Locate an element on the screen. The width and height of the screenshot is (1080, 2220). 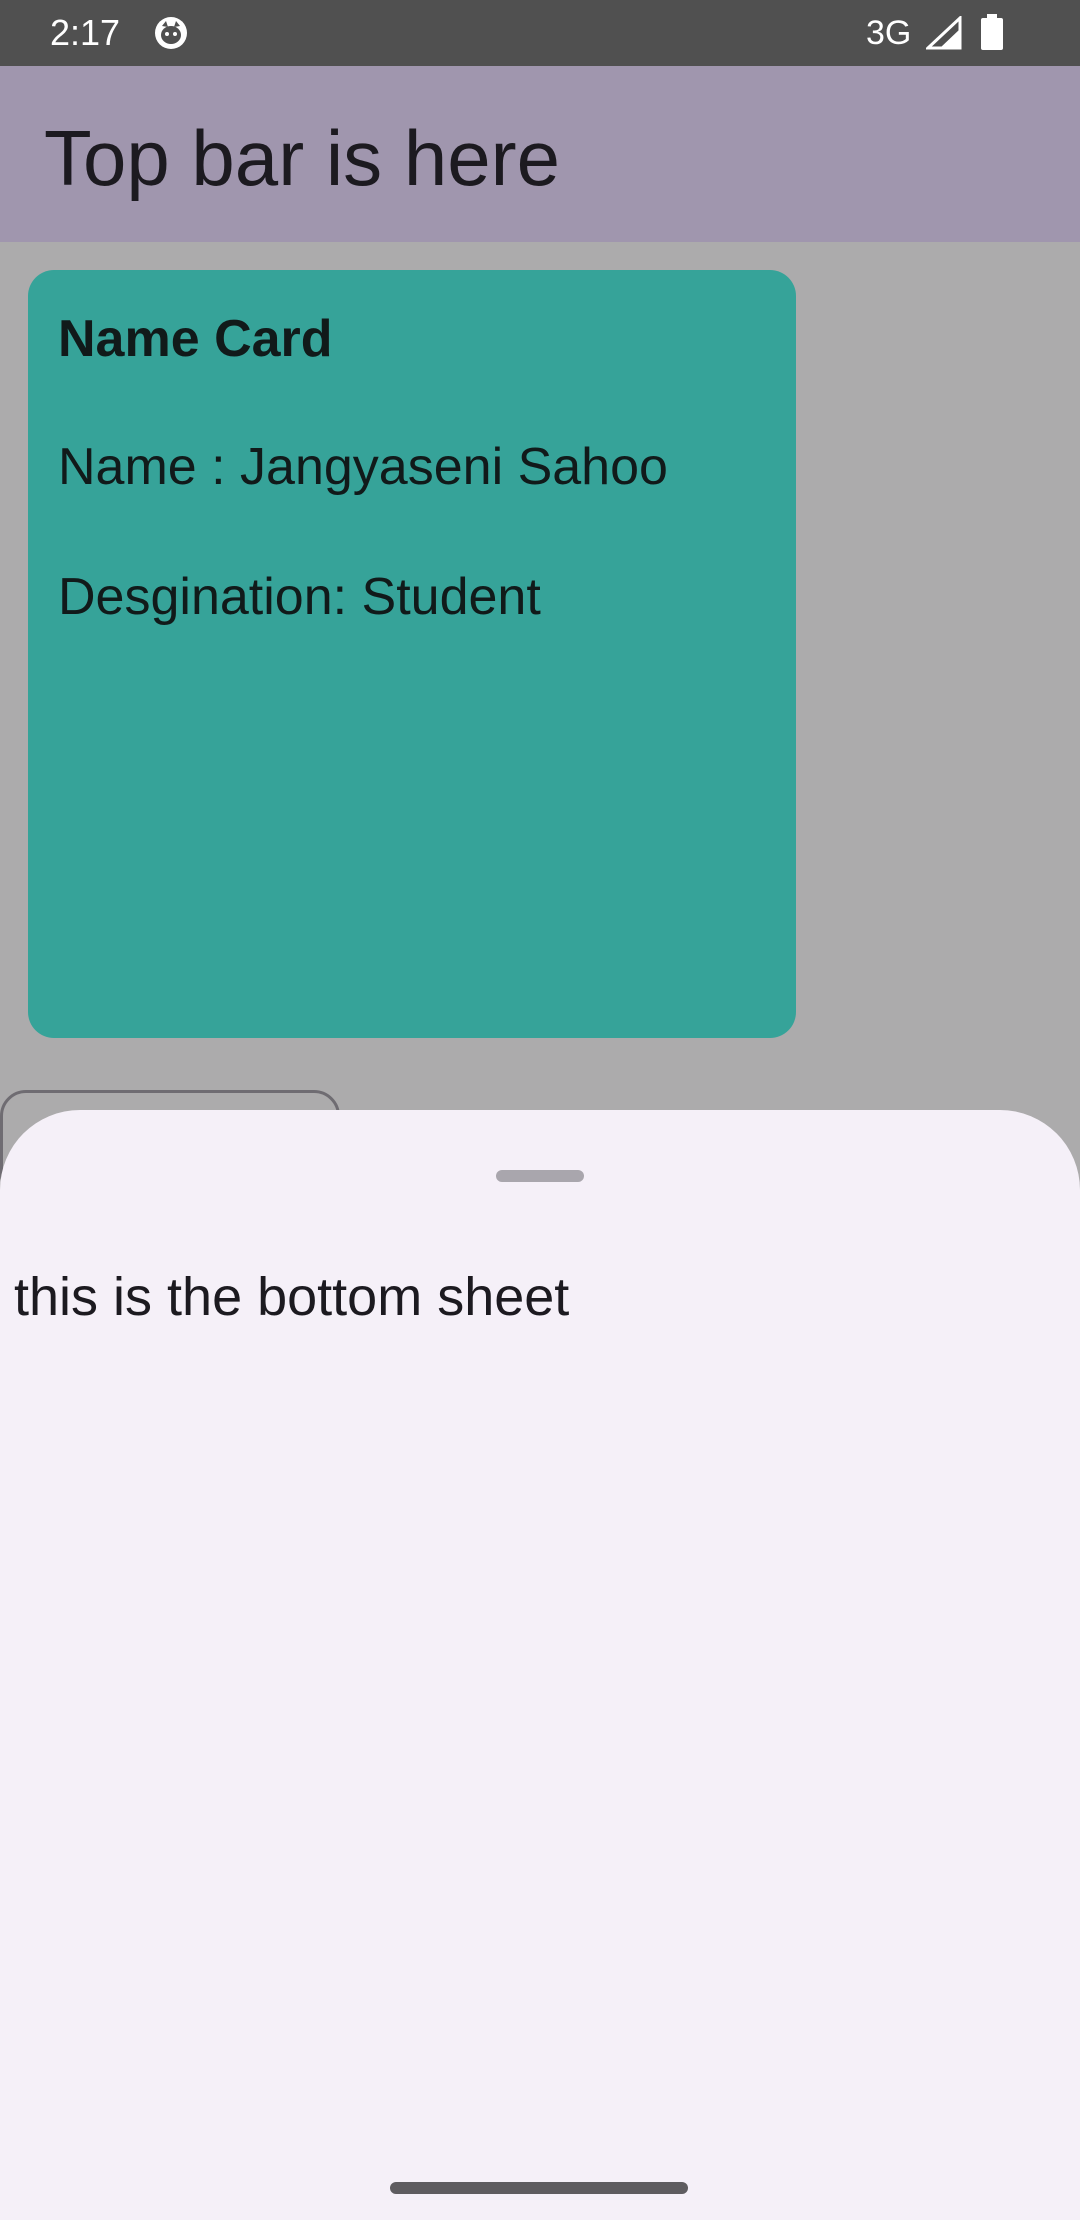
cell-signal-icon is located at coordinates (944, 33).